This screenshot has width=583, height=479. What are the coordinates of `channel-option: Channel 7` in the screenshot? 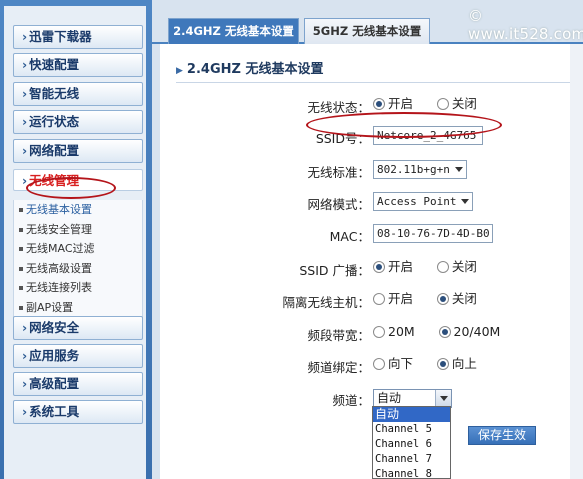 It's located at (411, 459).